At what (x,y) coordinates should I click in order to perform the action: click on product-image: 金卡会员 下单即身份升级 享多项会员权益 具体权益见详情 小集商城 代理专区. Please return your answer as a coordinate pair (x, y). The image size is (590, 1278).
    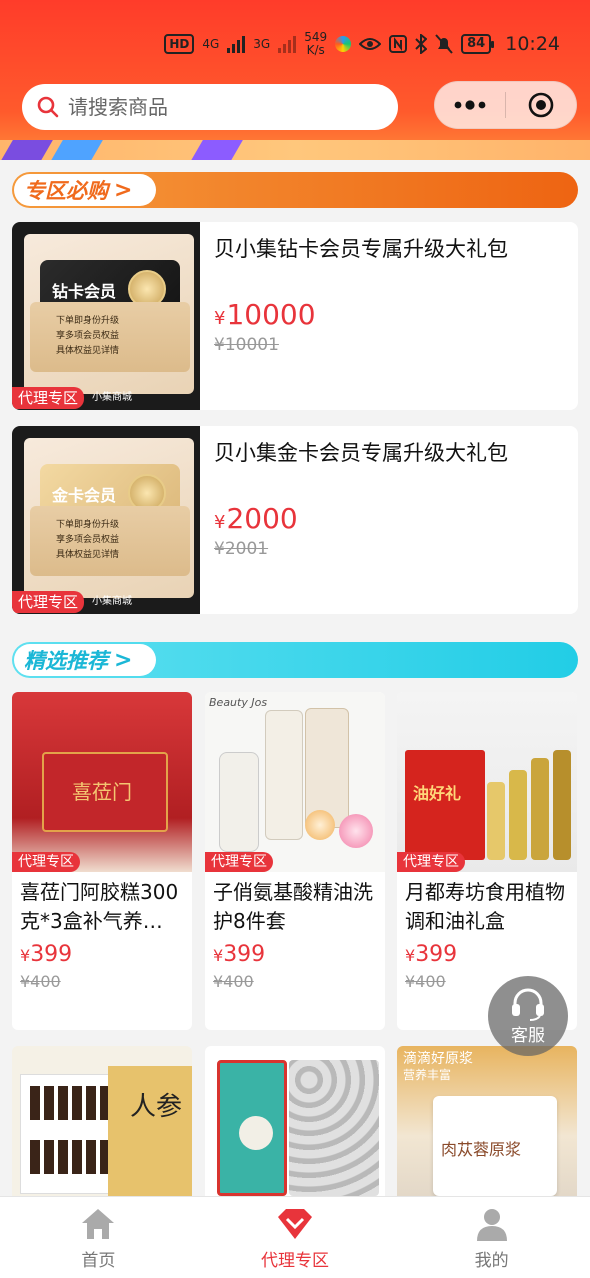
    Looking at the image, I should click on (106, 520).